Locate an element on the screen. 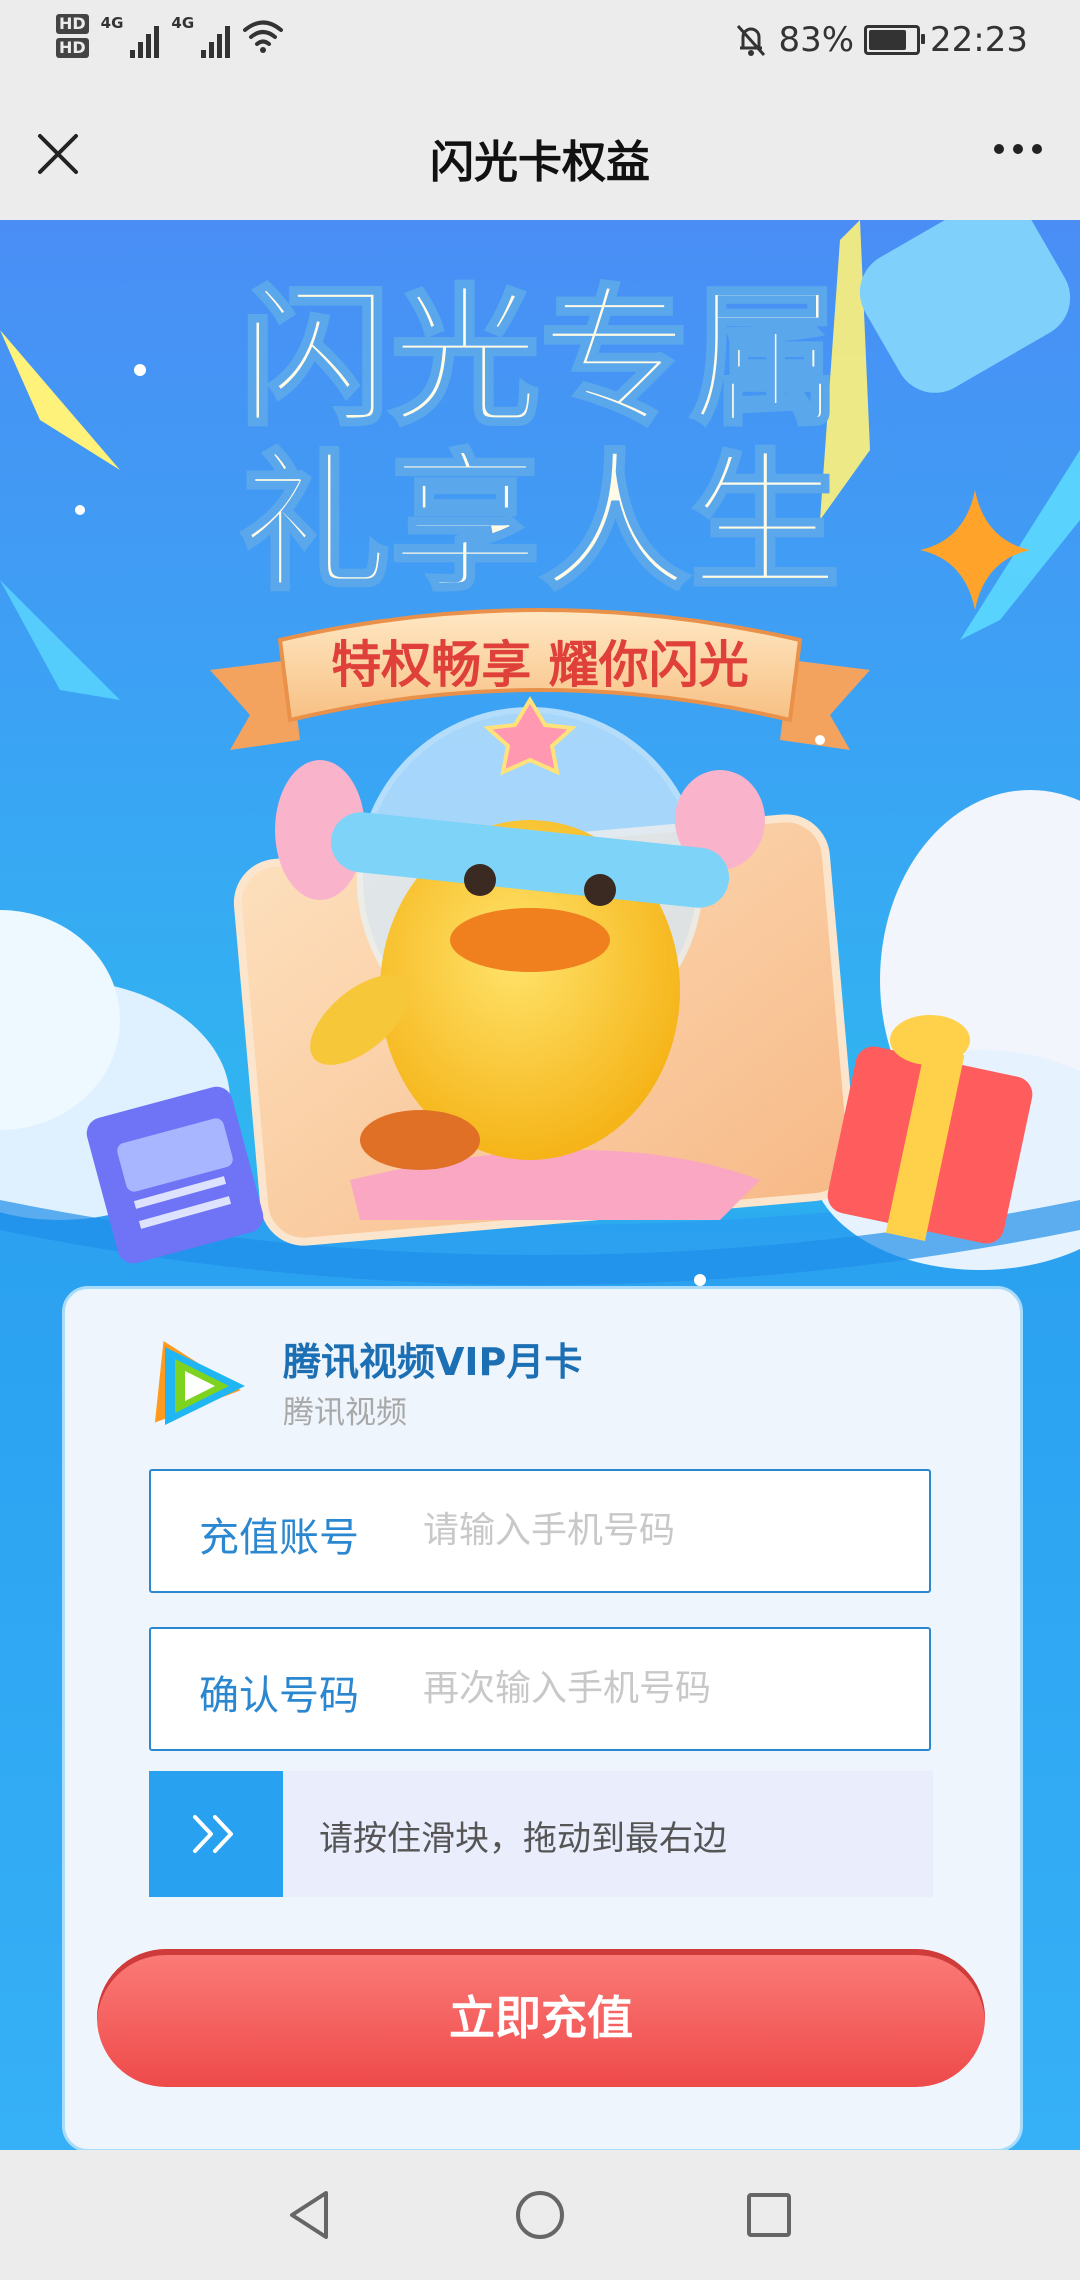 This screenshot has height=2280, width=1080. hd-indicators: HD HD is located at coordinates (72, 36).